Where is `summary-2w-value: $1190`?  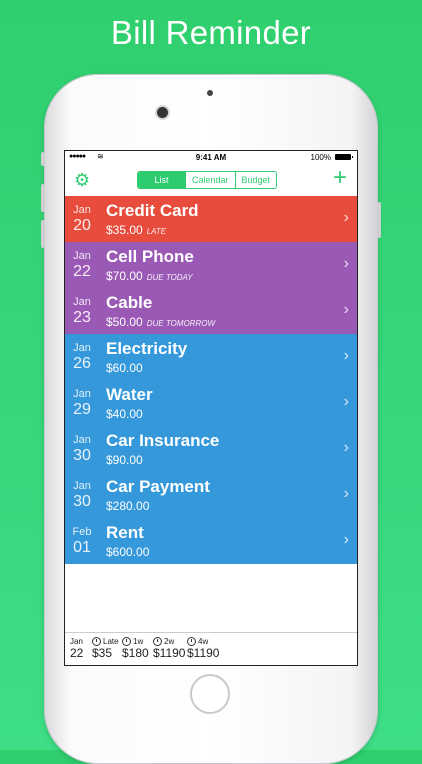
summary-2w-value: $1190 is located at coordinates (169, 653).